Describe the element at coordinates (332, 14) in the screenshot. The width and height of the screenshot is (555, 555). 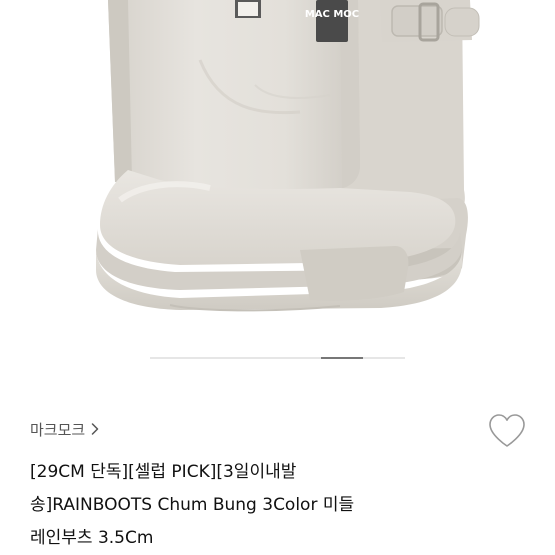
I see `svg-text: MAC MOC` at that location.